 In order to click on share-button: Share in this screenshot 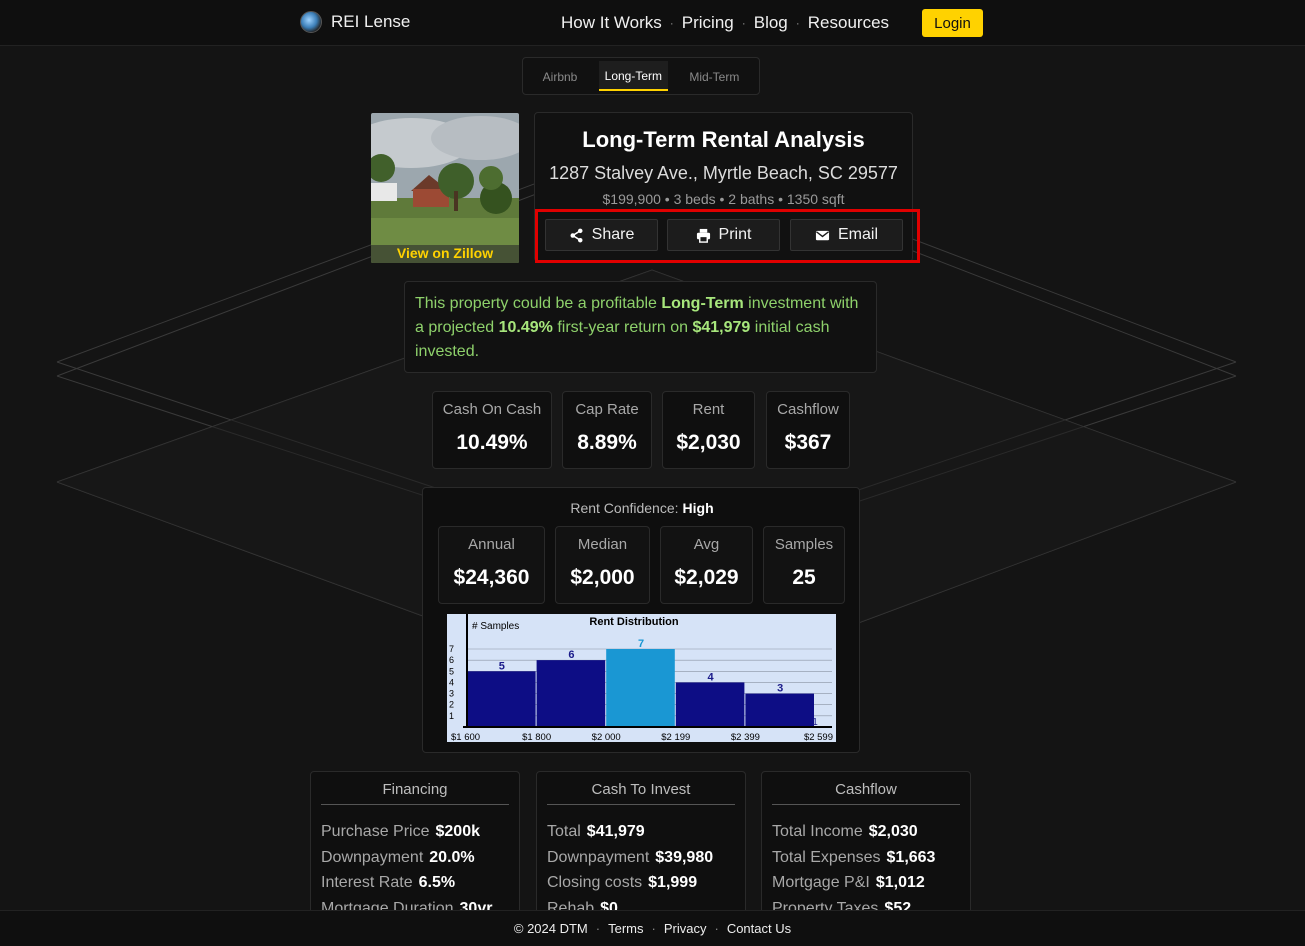, I will do `click(601, 235)`.